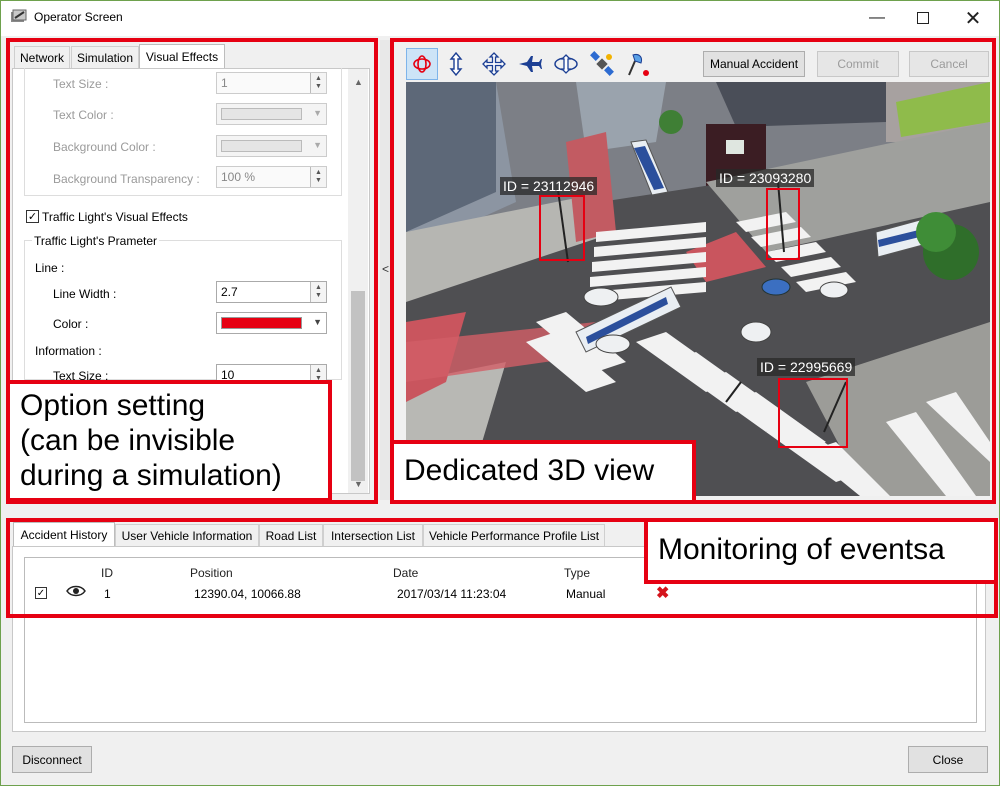 Image resolution: width=1000 pixels, height=786 pixels. I want to click on collapse-arrow-icon: <, so click(385, 269).